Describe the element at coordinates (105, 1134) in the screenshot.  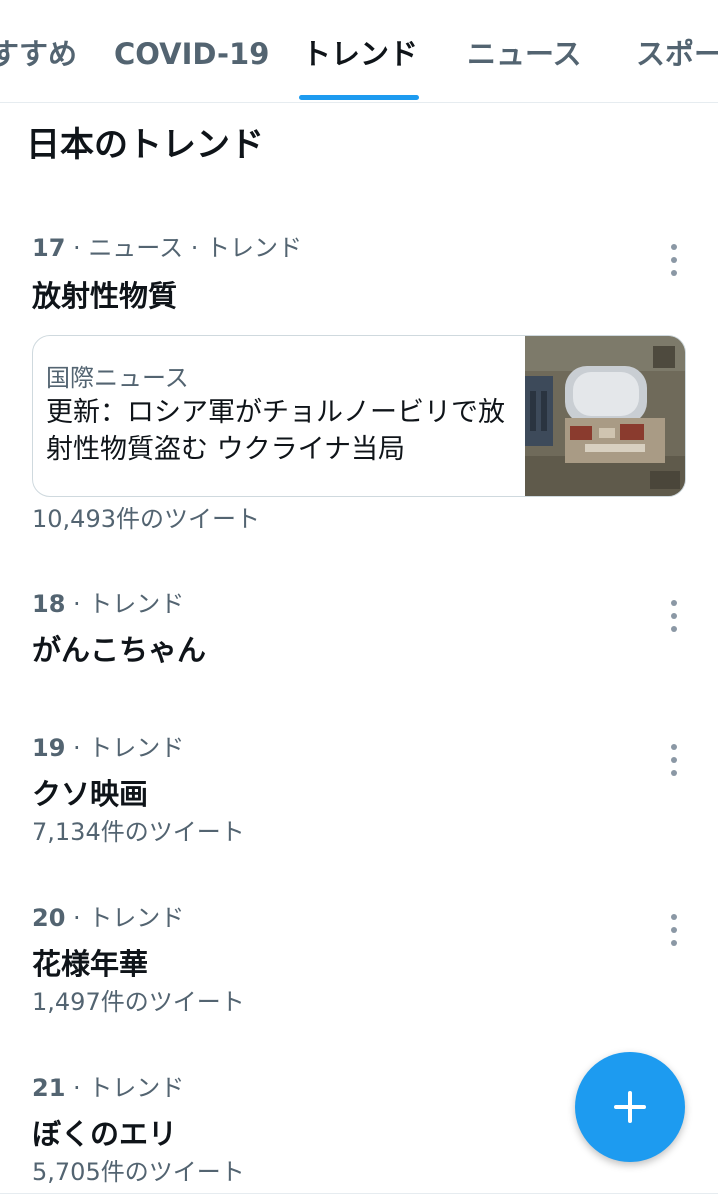
I see `trend-name: ぼくのエリ` at that location.